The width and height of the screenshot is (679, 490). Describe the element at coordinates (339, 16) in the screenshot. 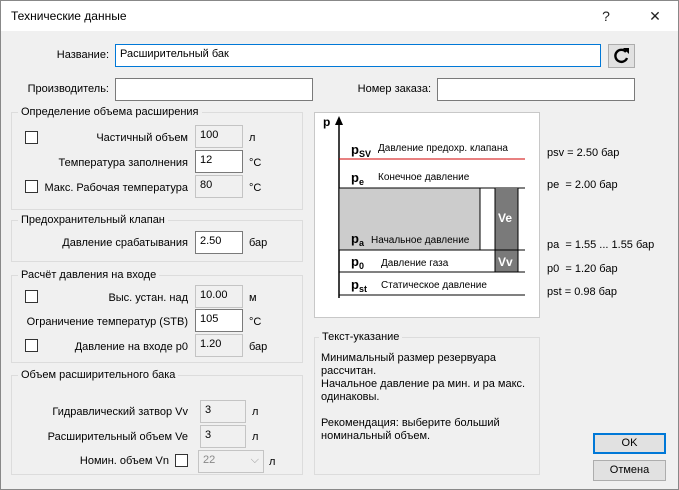

I see `title-bar: Технические данные ? ✕` at that location.